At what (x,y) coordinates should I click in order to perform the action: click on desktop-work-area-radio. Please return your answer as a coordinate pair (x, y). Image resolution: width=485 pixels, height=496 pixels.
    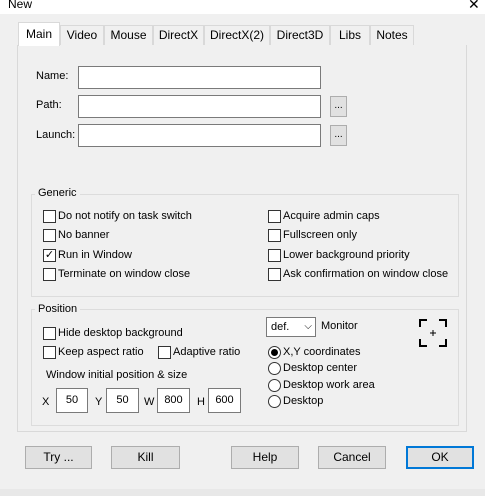
    Looking at the image, I should click on (274, 385).